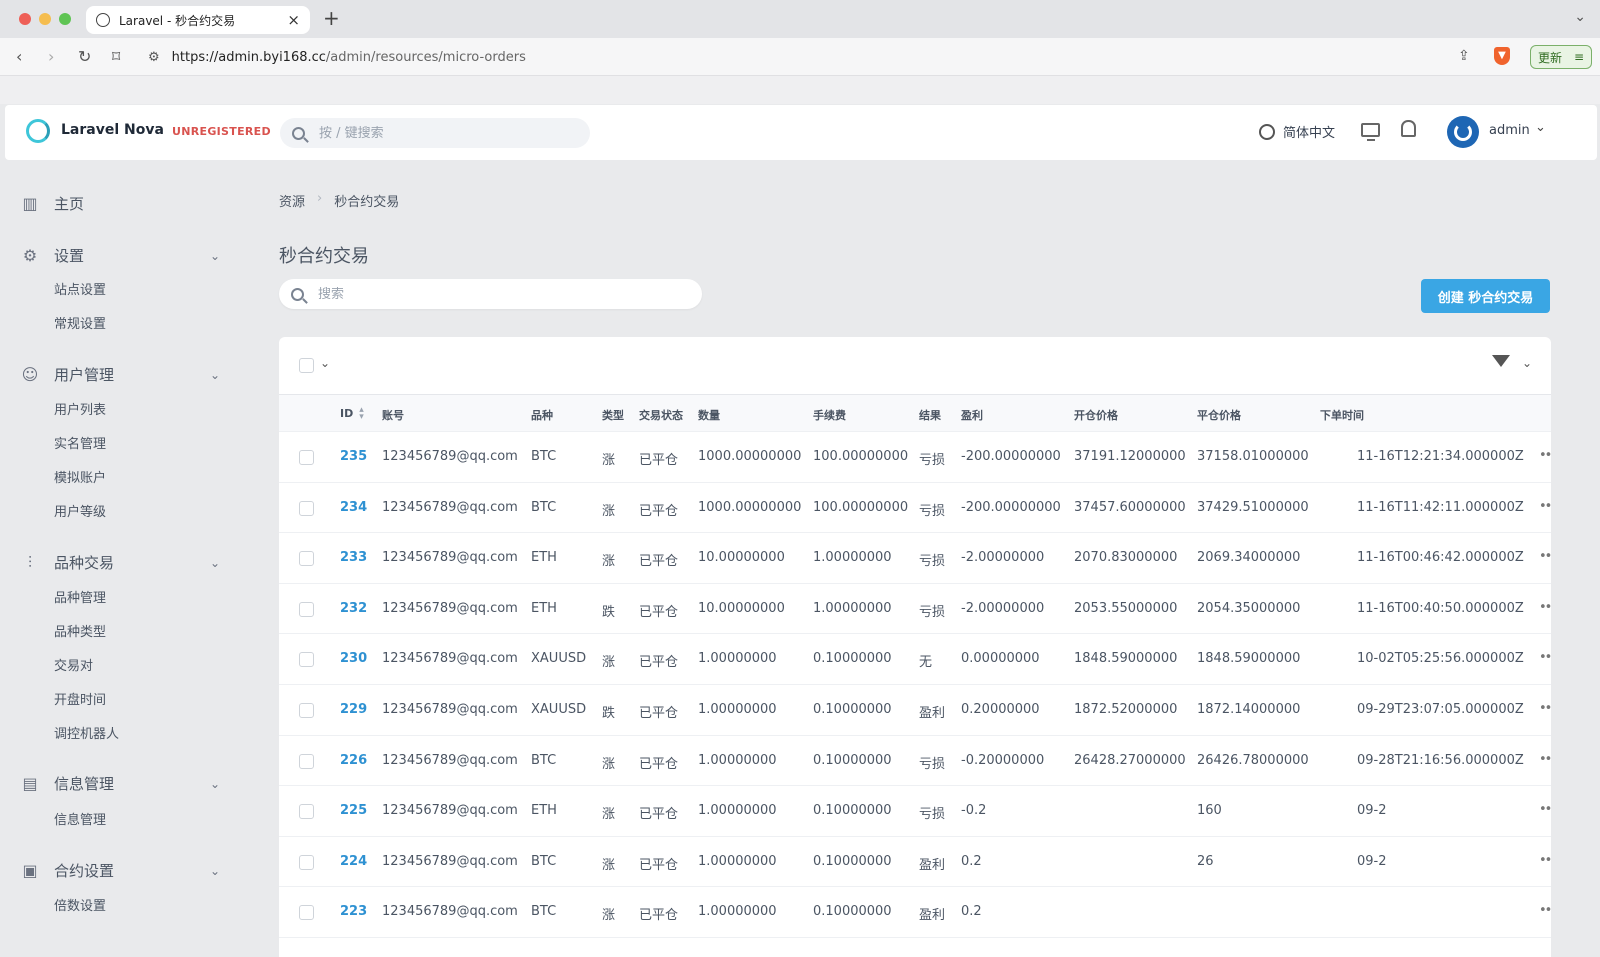 The image size is (1600, 957). Describe the element at coordinates (51, 56) in the screenshot. I see `forward-icon: ›` at that location.